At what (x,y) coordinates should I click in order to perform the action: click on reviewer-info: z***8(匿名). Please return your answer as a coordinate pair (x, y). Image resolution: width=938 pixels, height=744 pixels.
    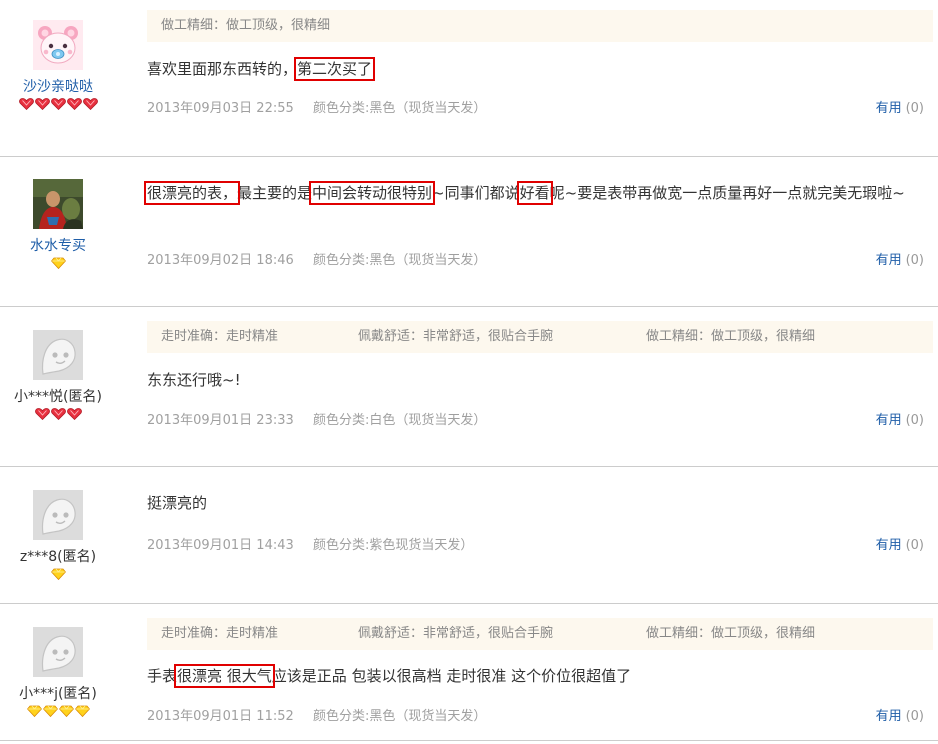
    Looking at the image, I should click on (58, 535).